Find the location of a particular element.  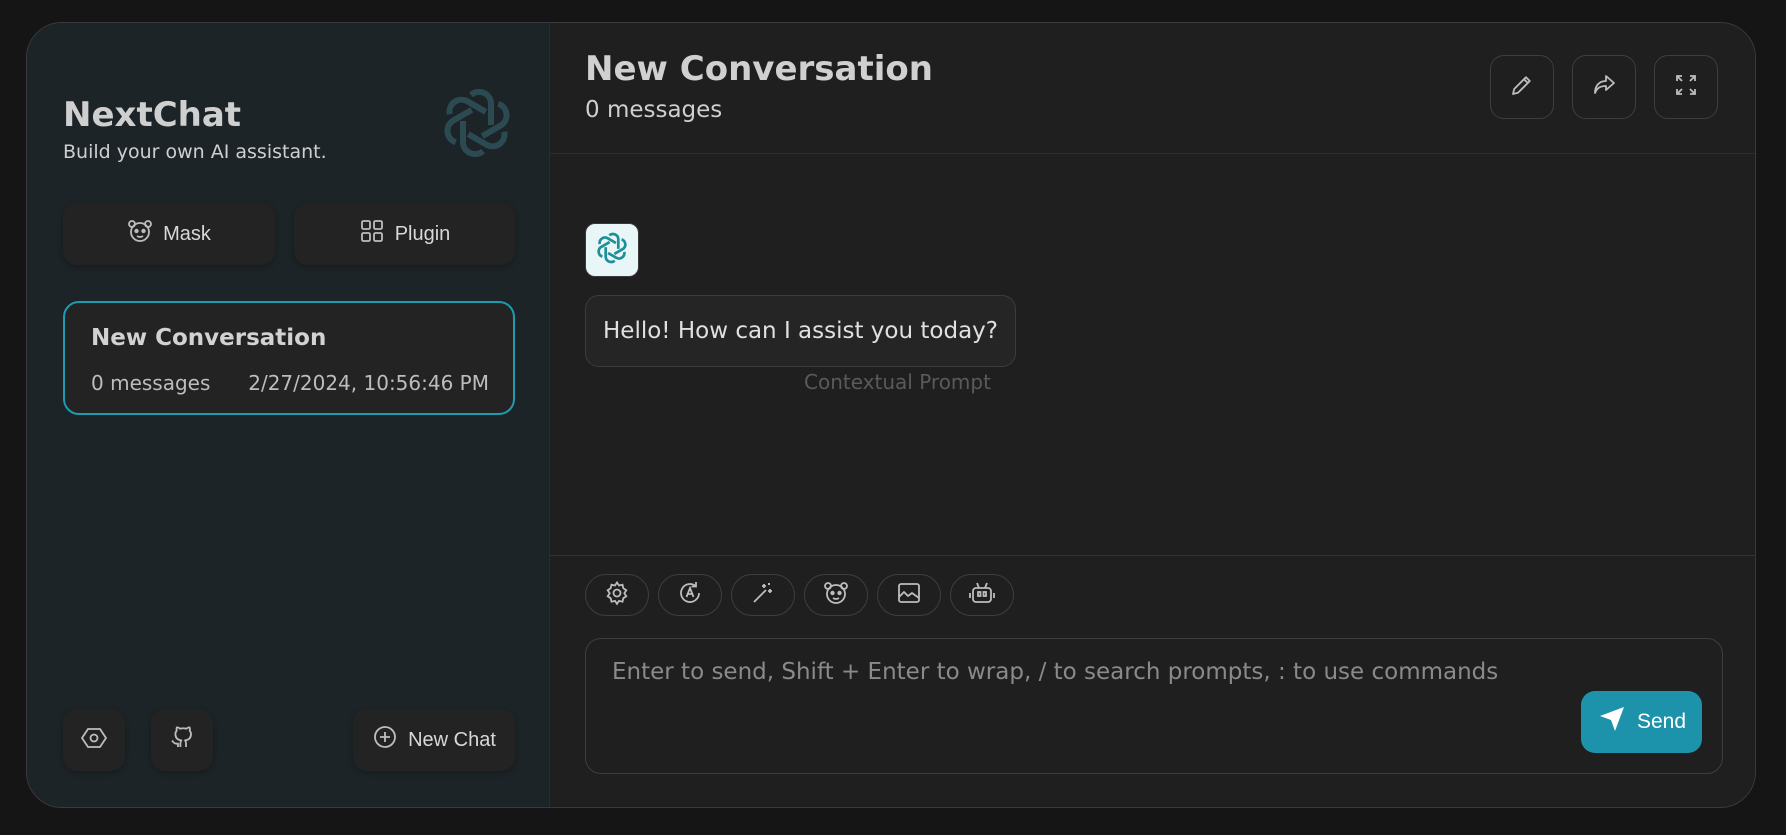

message-input is located at coordinates (1152, 704).